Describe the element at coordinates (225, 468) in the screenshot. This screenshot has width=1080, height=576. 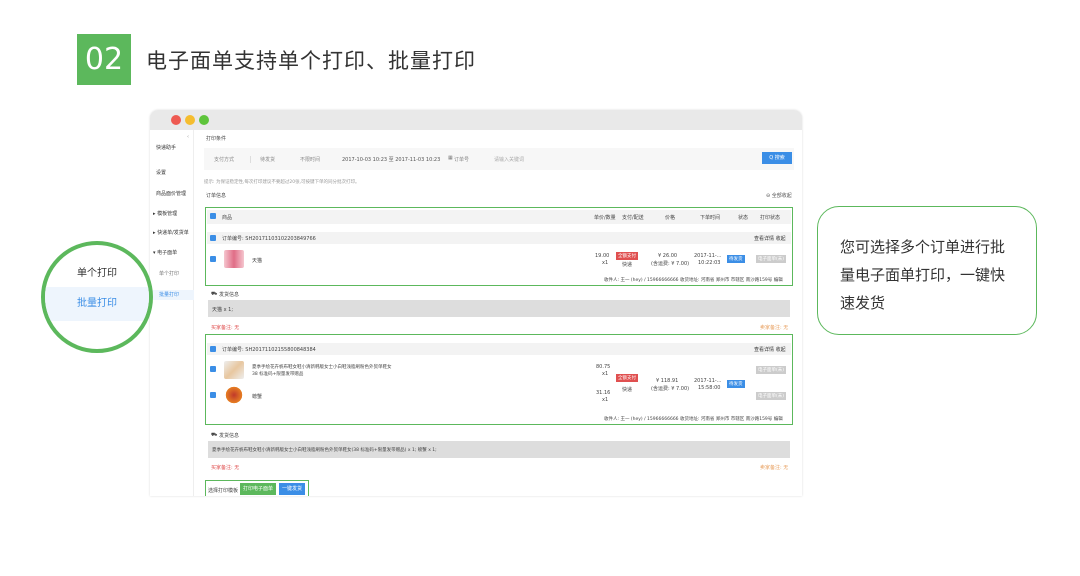
I see `order-2-buyer-note: 买家备注: 无` at that location.